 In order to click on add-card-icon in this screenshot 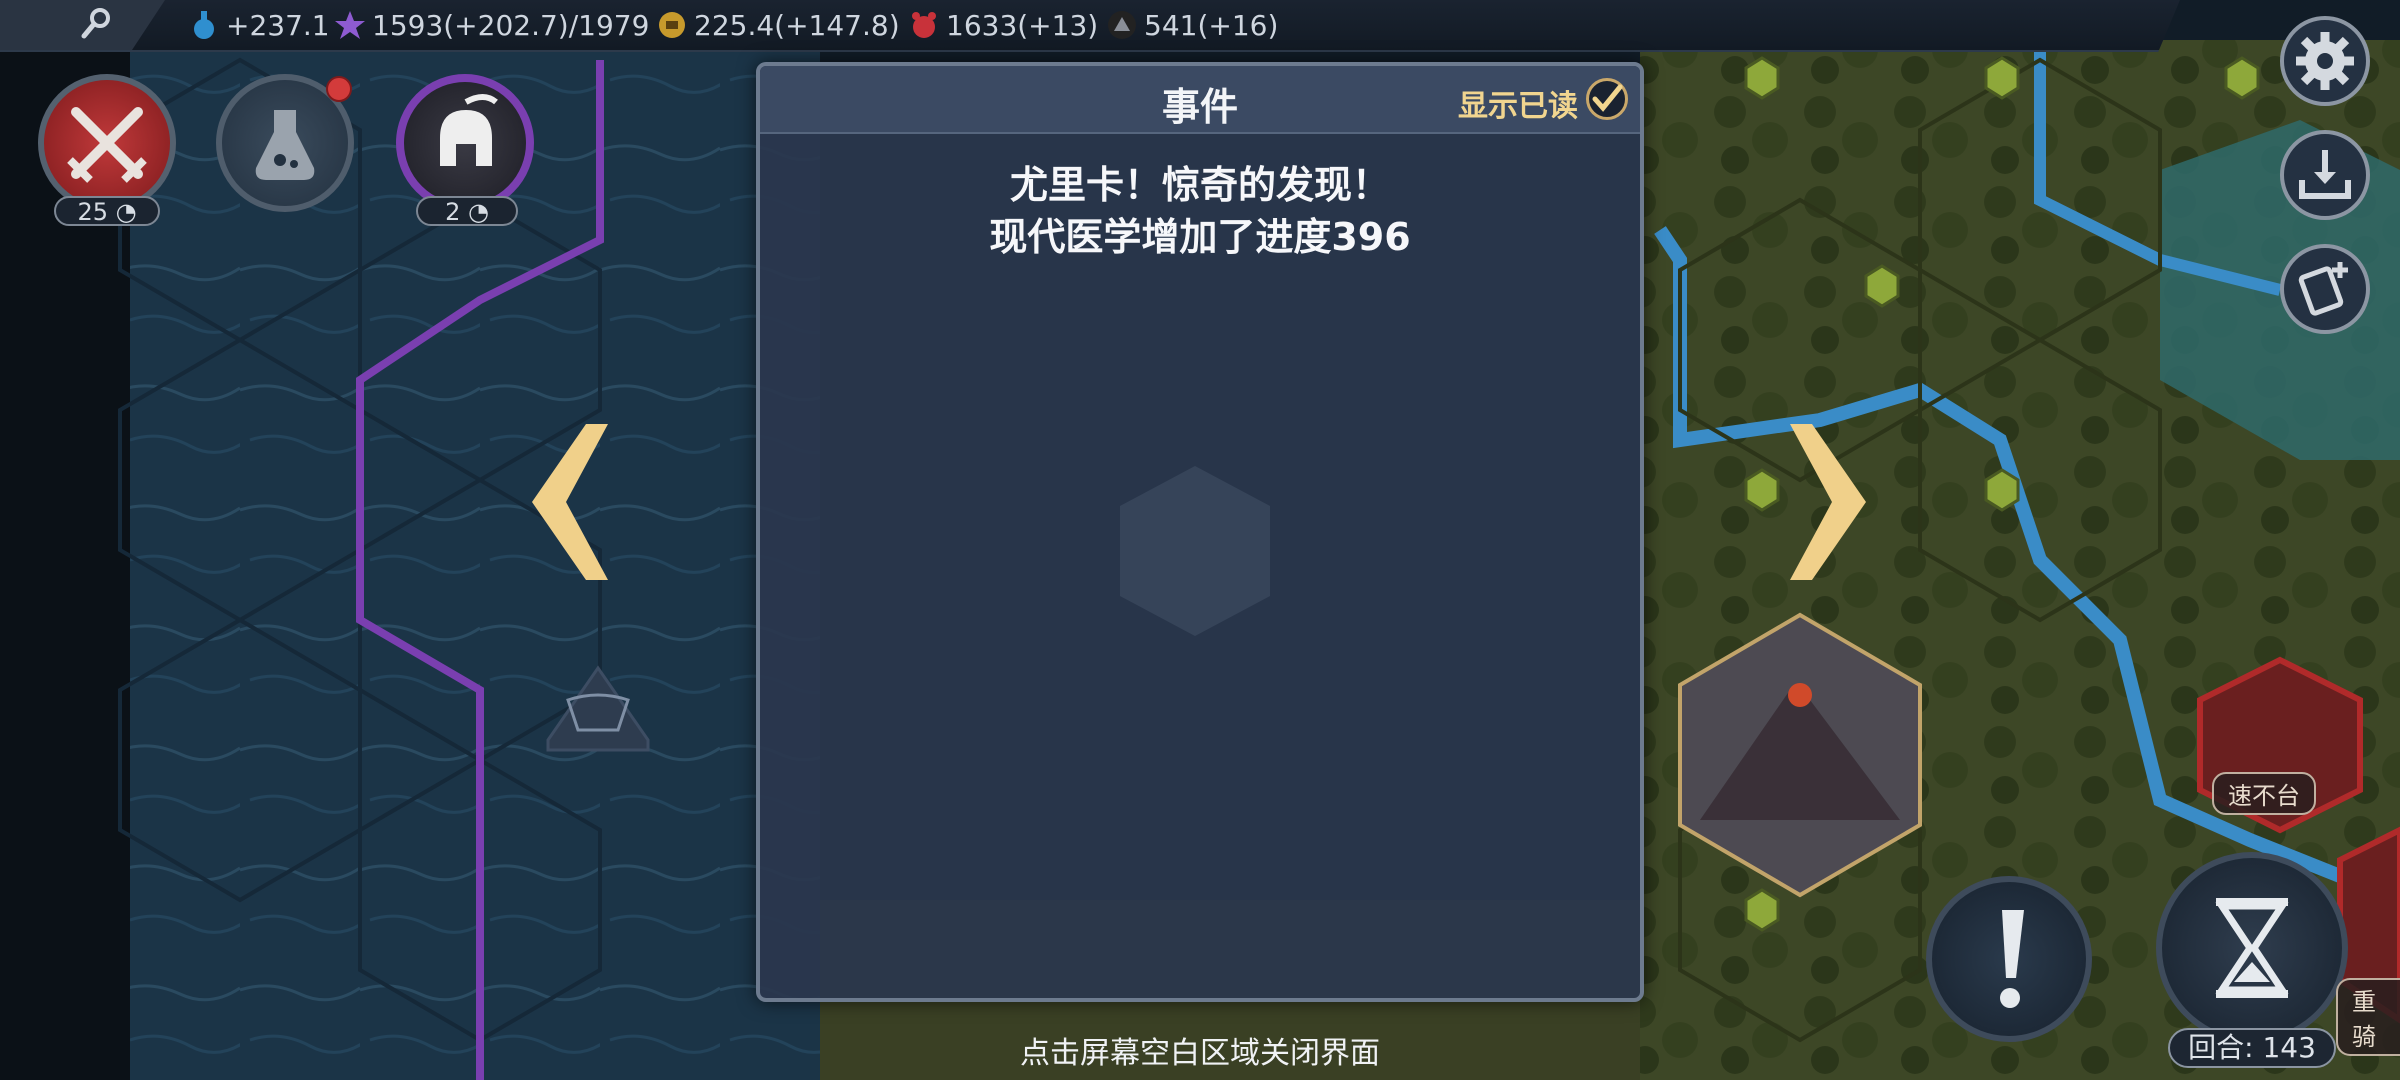, I will do `click(2323, 289)`.